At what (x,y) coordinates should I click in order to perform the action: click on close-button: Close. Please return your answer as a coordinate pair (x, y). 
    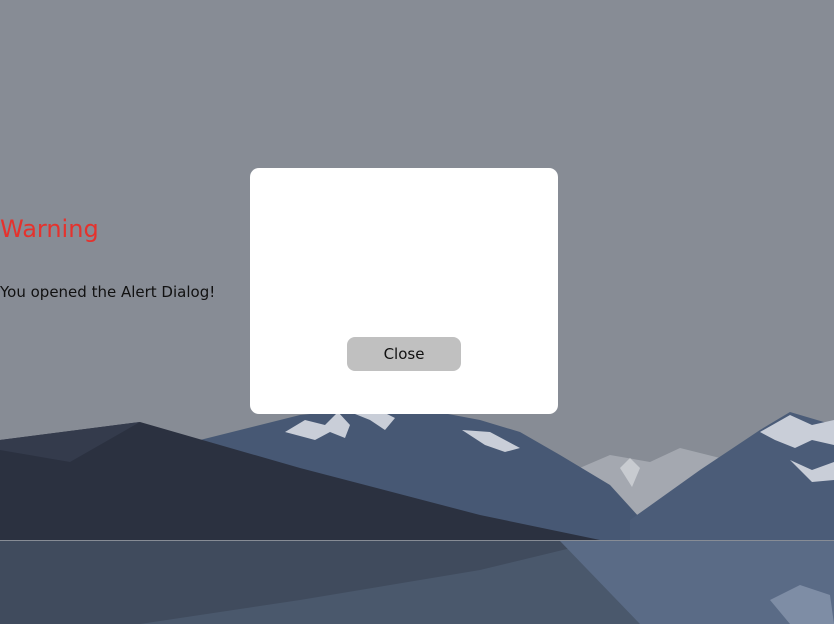
    Looking at the image, I should click on (404, 354).